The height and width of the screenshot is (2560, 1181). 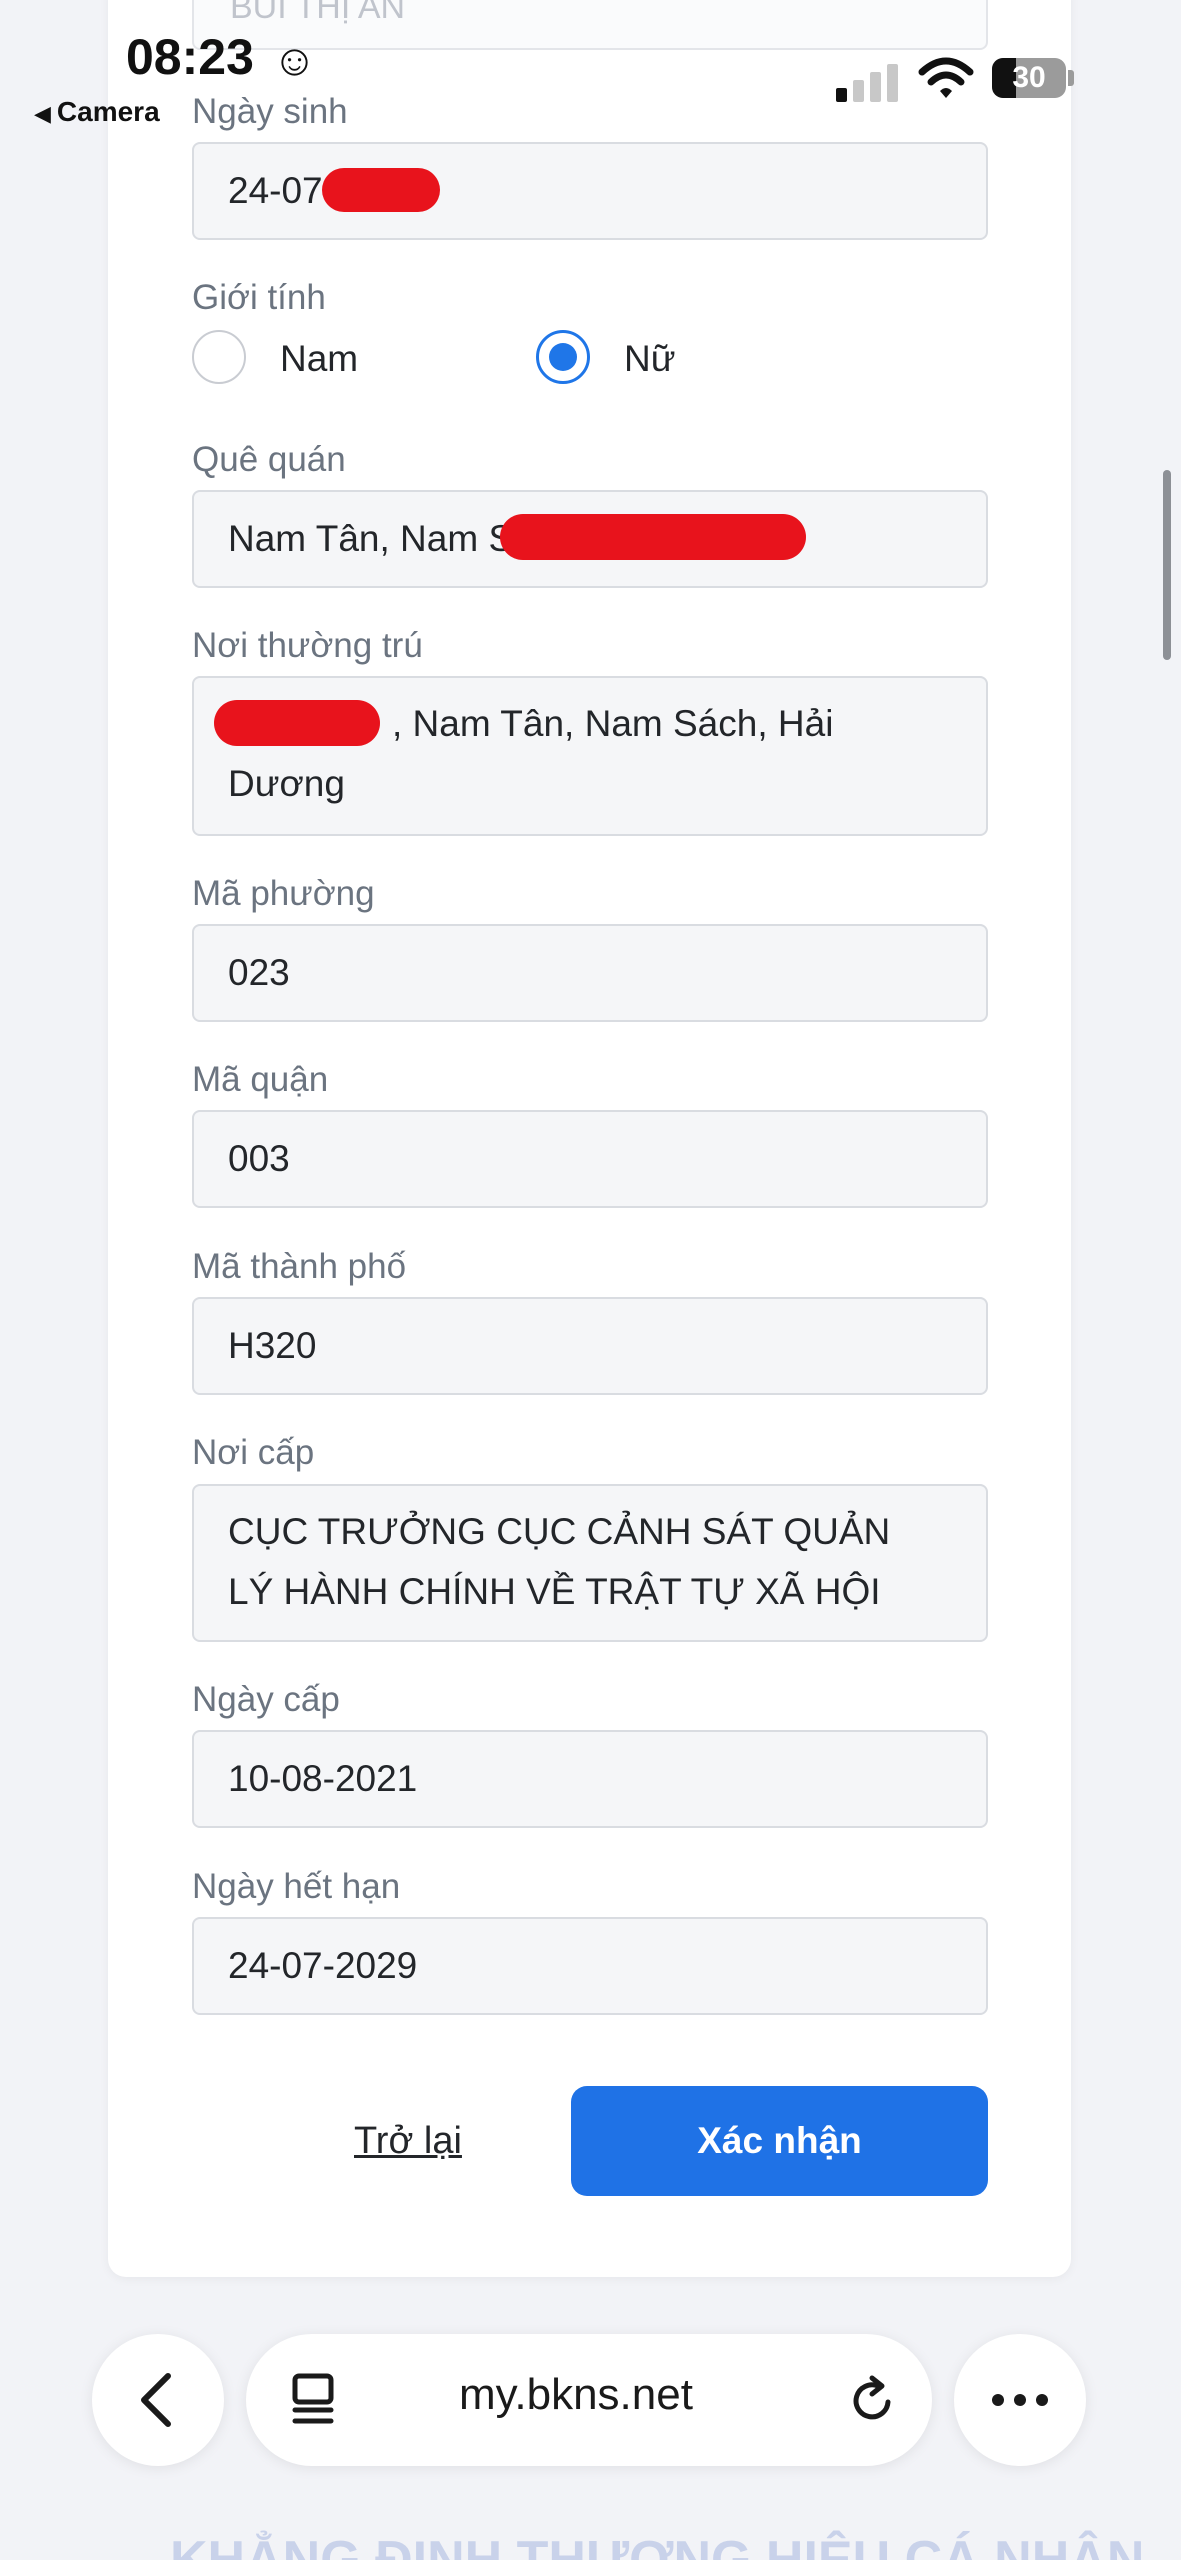 I want to click on tabs-icon, so click(x=313, y=2400).